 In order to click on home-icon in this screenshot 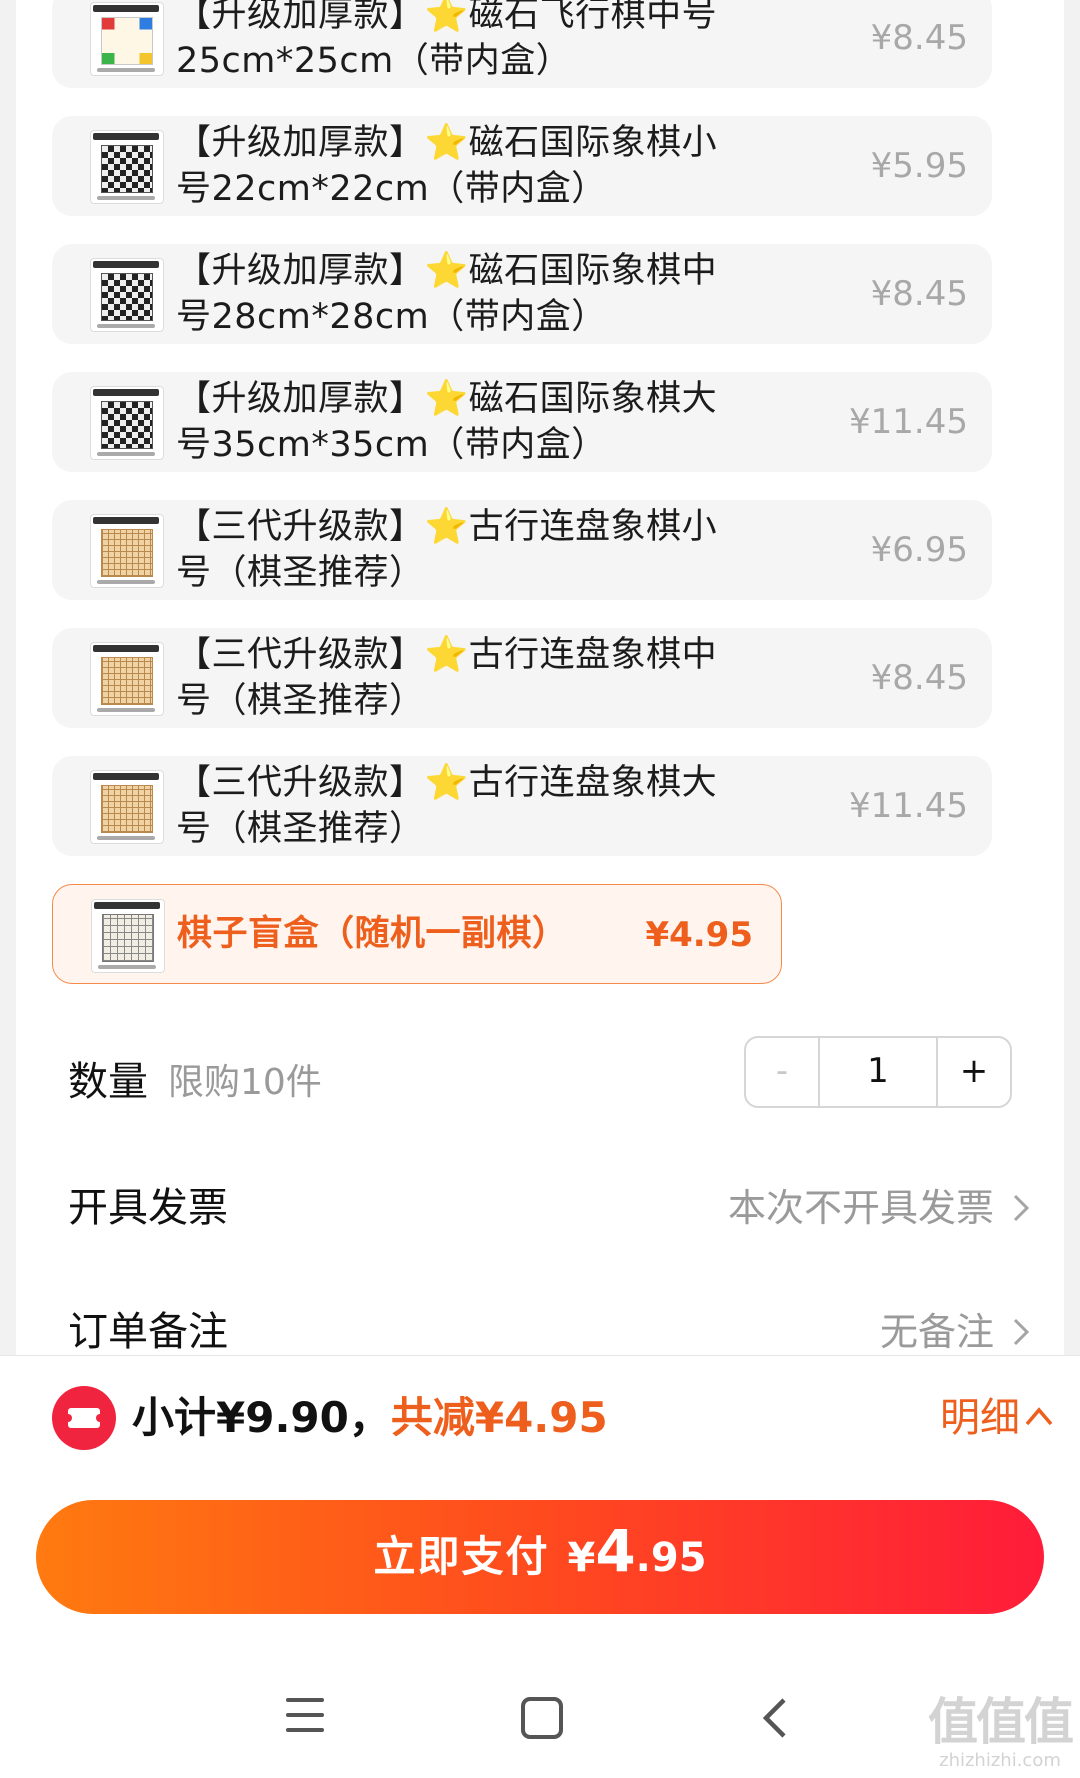, I will do `click(542, 1718)`.